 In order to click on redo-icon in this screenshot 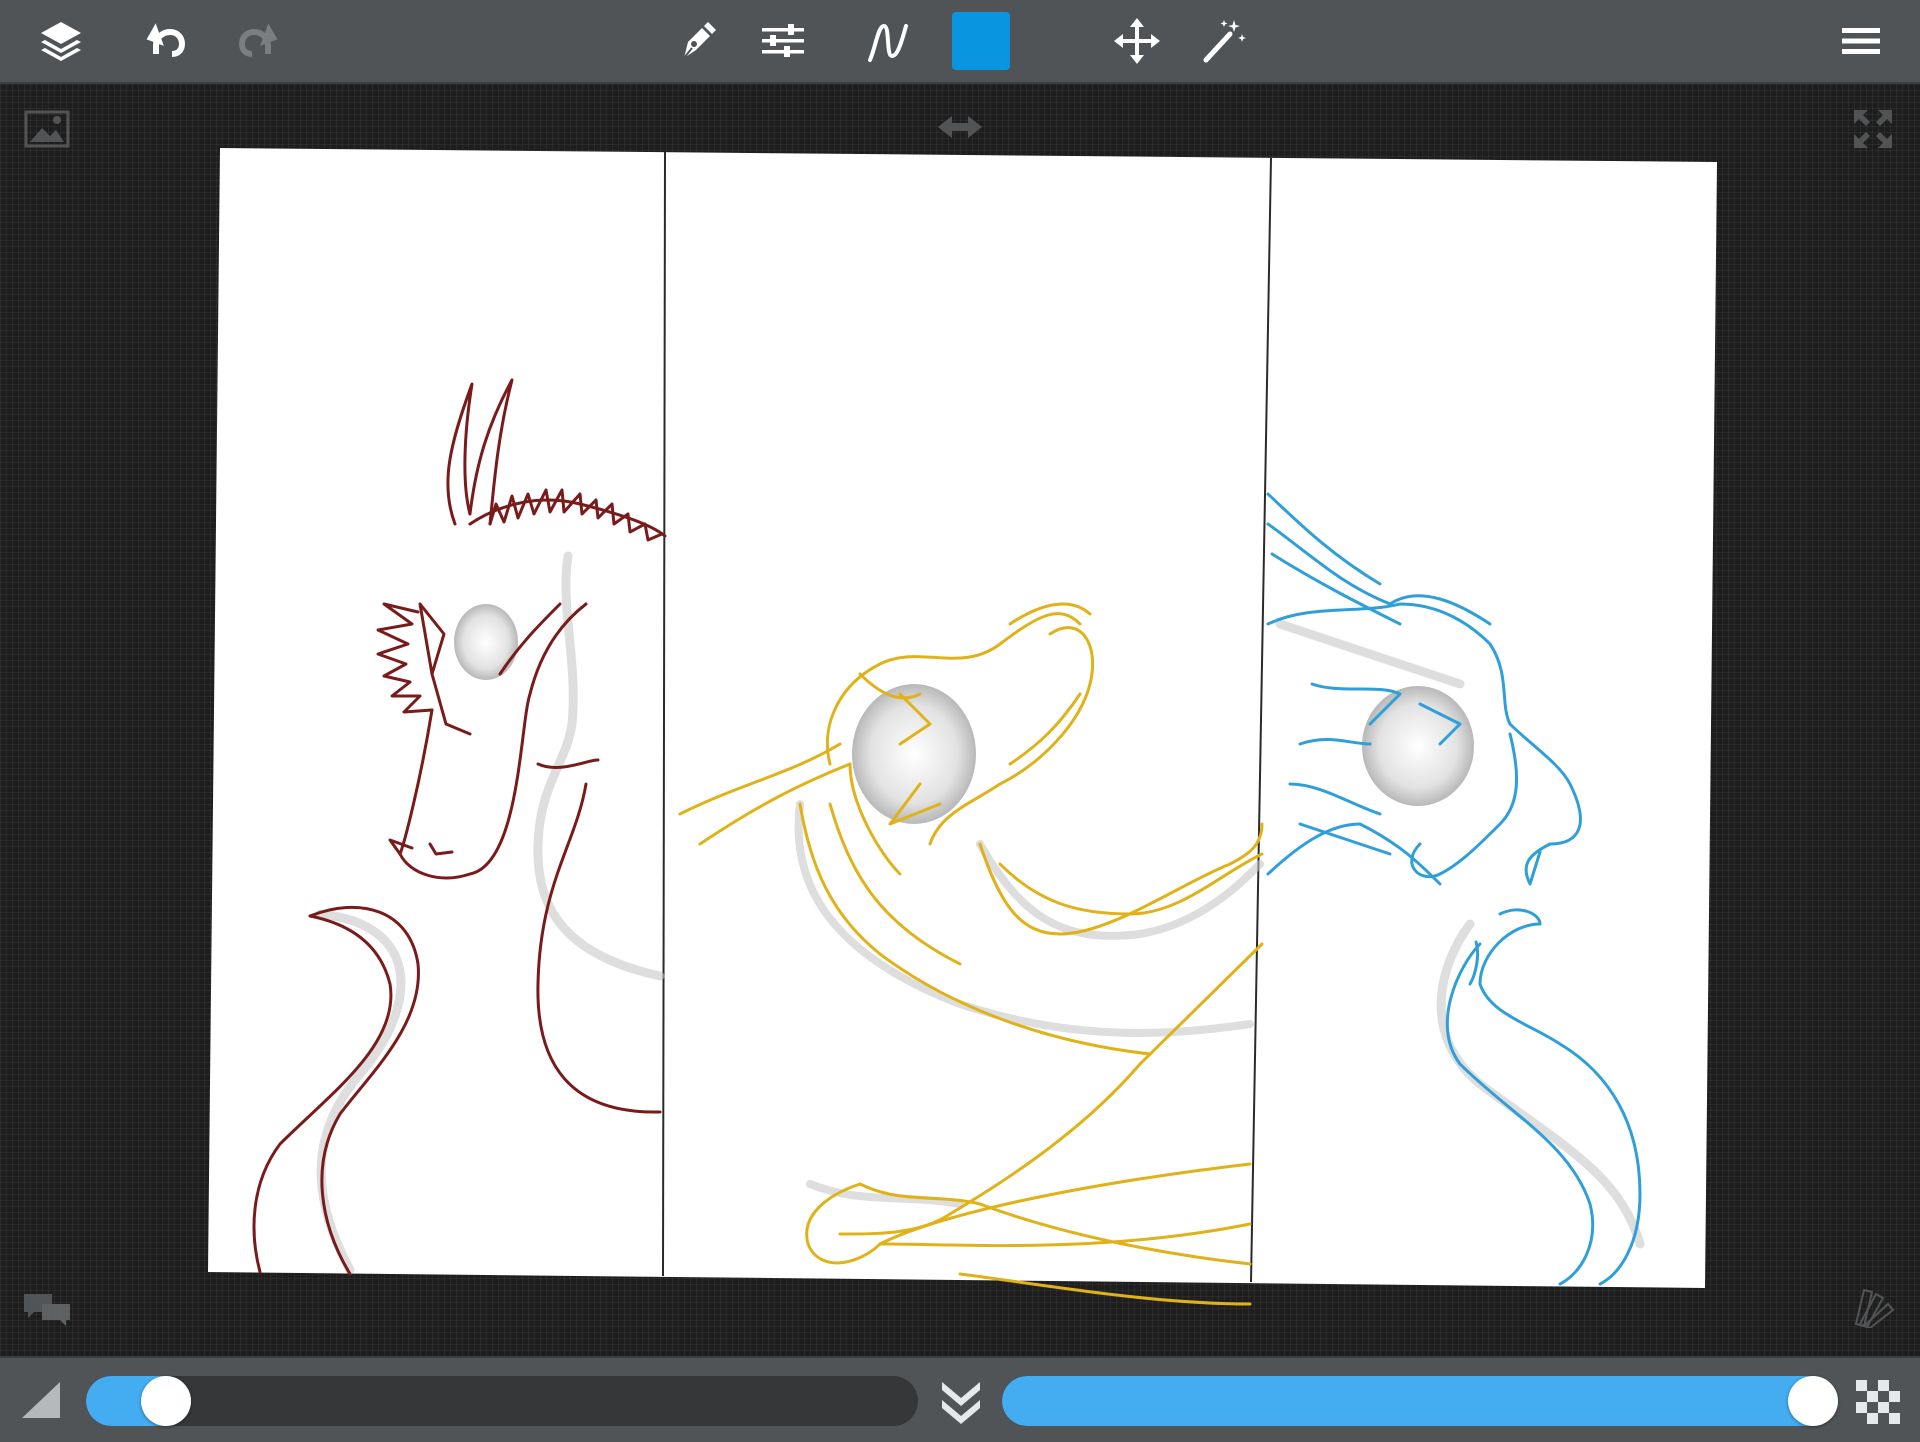, I will do `click(258, 40)`.